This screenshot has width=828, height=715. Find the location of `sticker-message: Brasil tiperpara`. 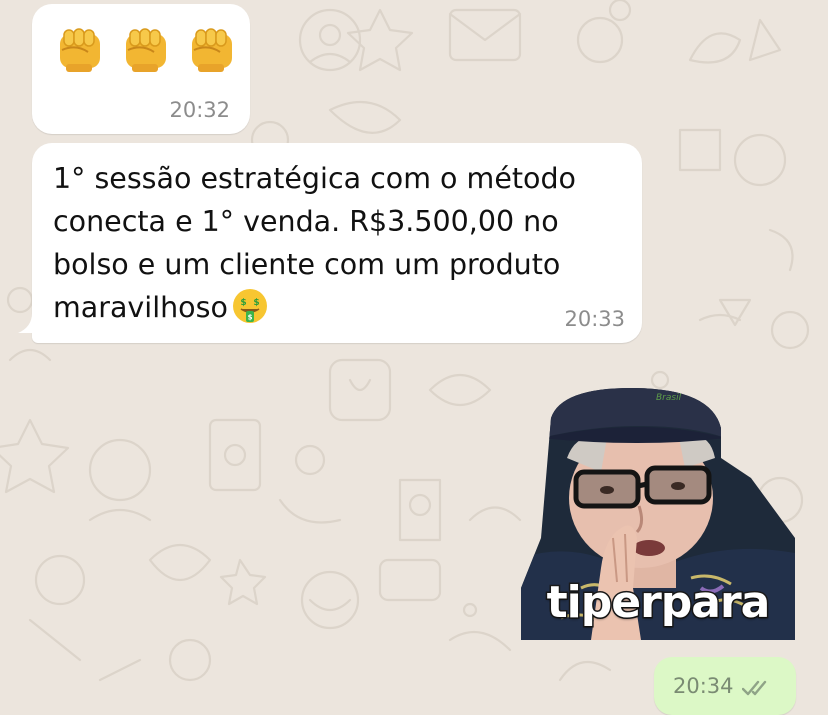

sticker-message: Brasil tiperpara is located at coordinates (658, 514).